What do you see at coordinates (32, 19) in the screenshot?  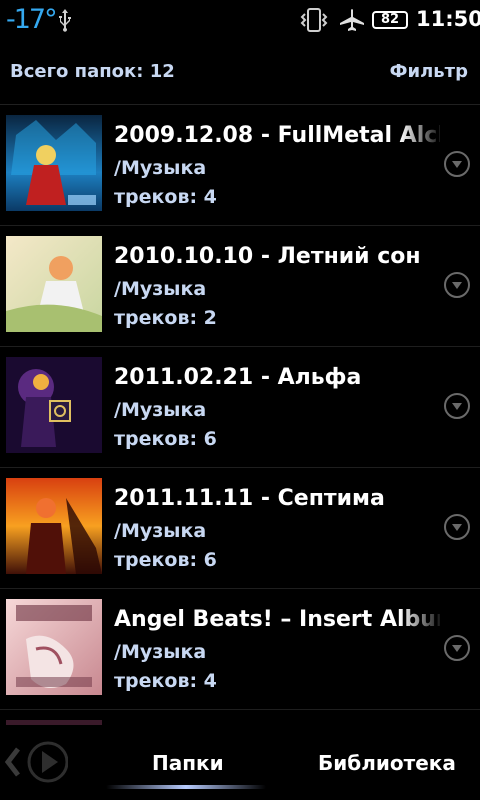 I see `temperature-widget: -17°` at bounding box center [32, 19].